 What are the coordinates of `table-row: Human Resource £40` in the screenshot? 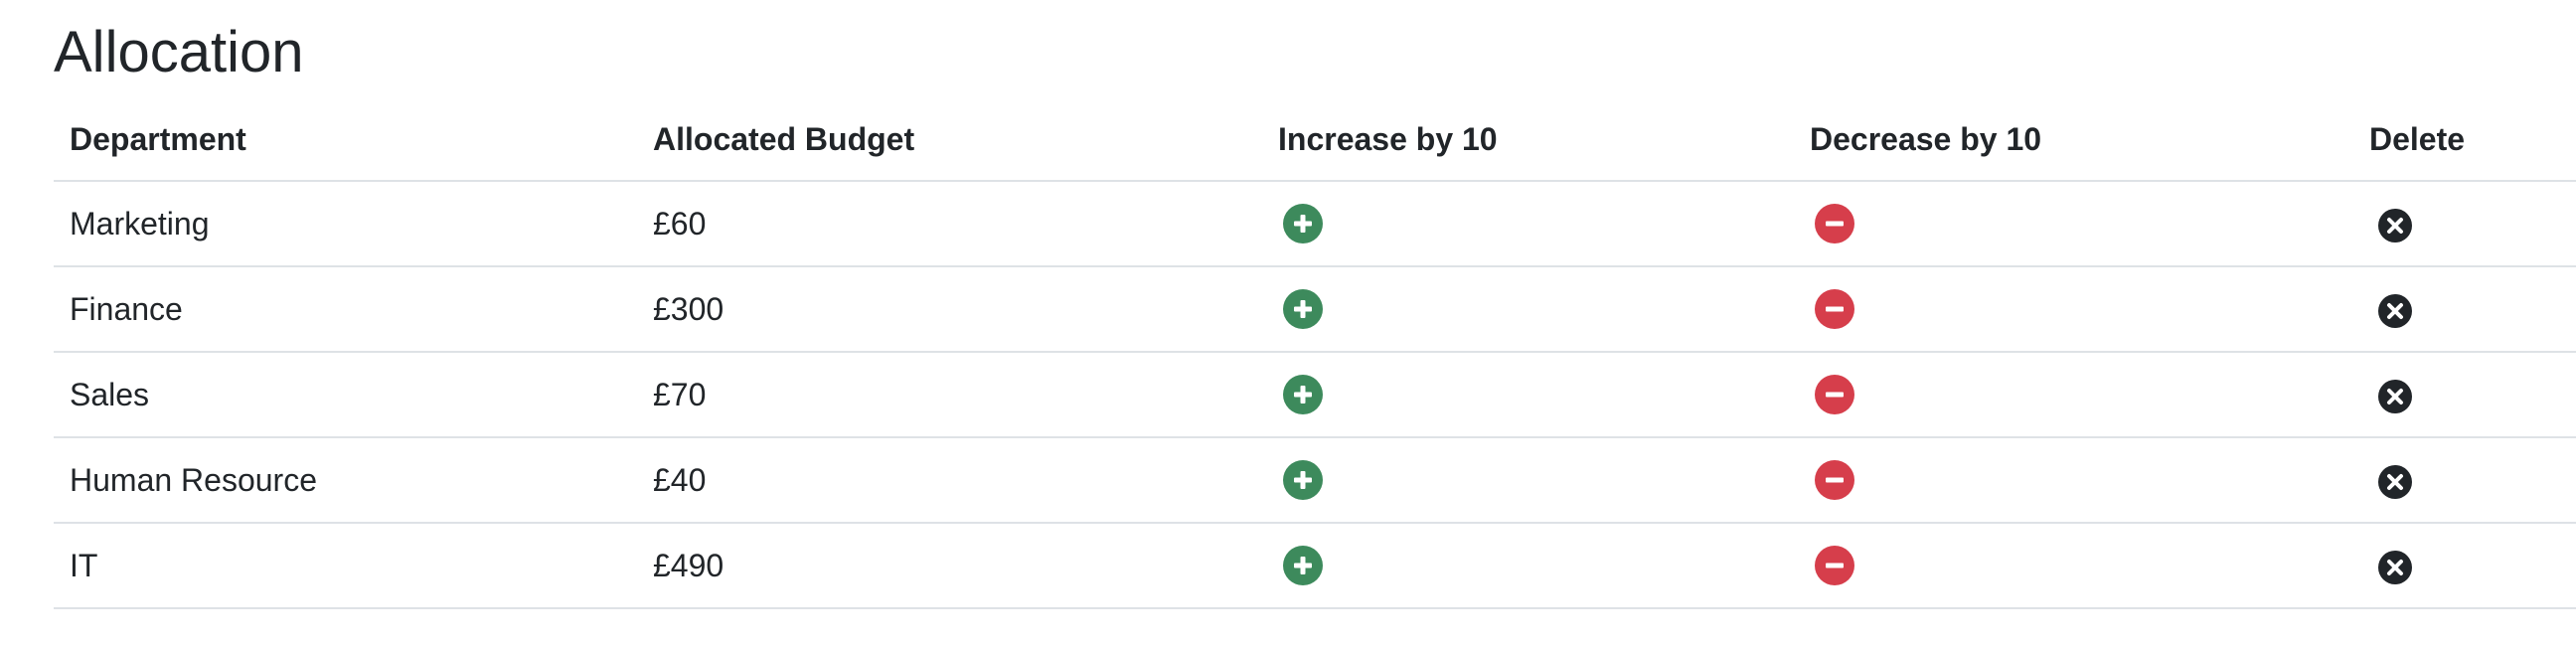 It's located at (1315, 480).